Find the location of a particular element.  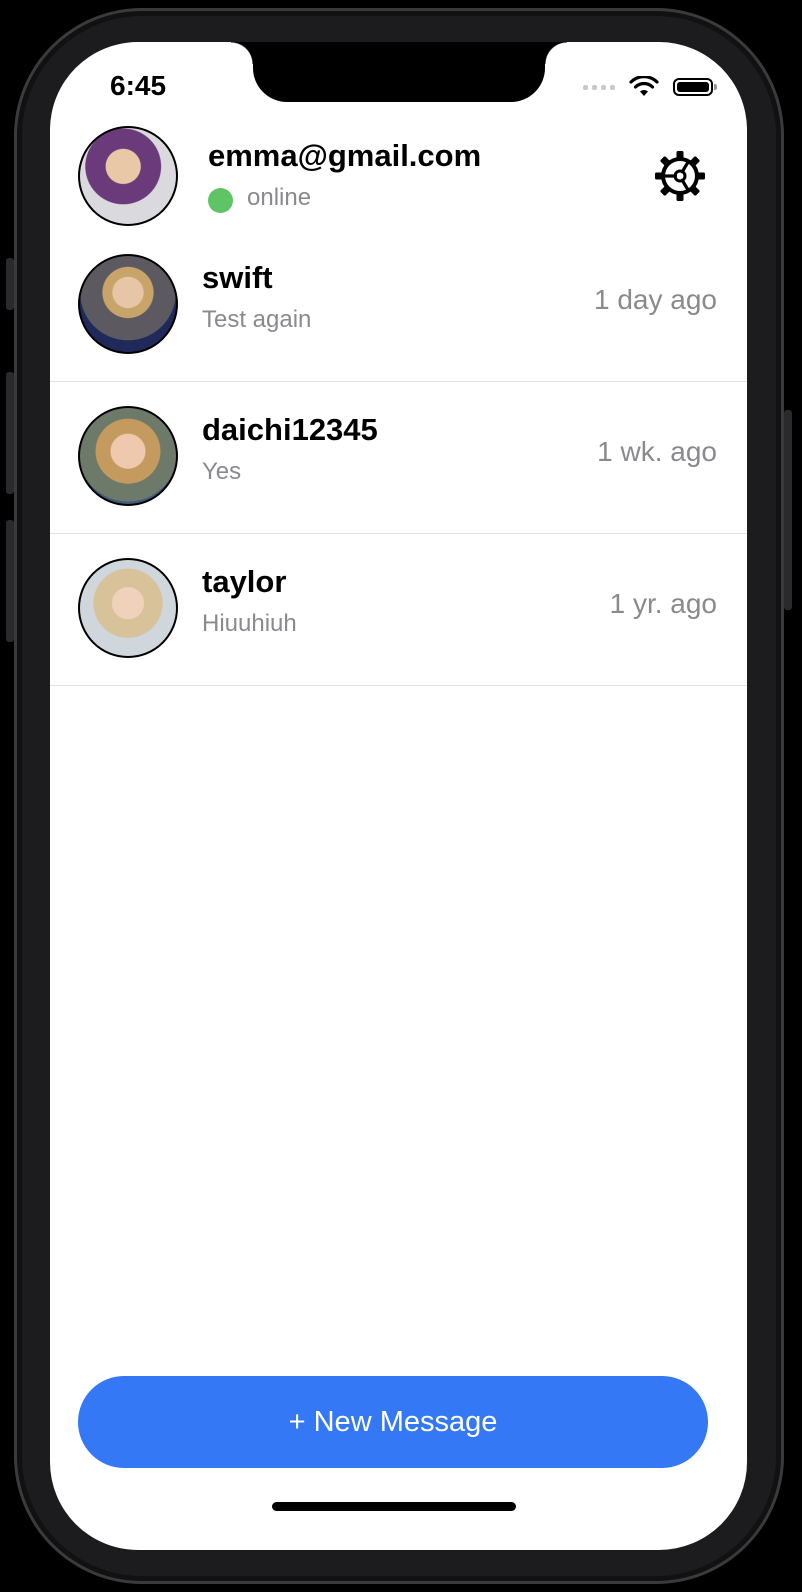

user-avatar is located at coordinates (128, 176).